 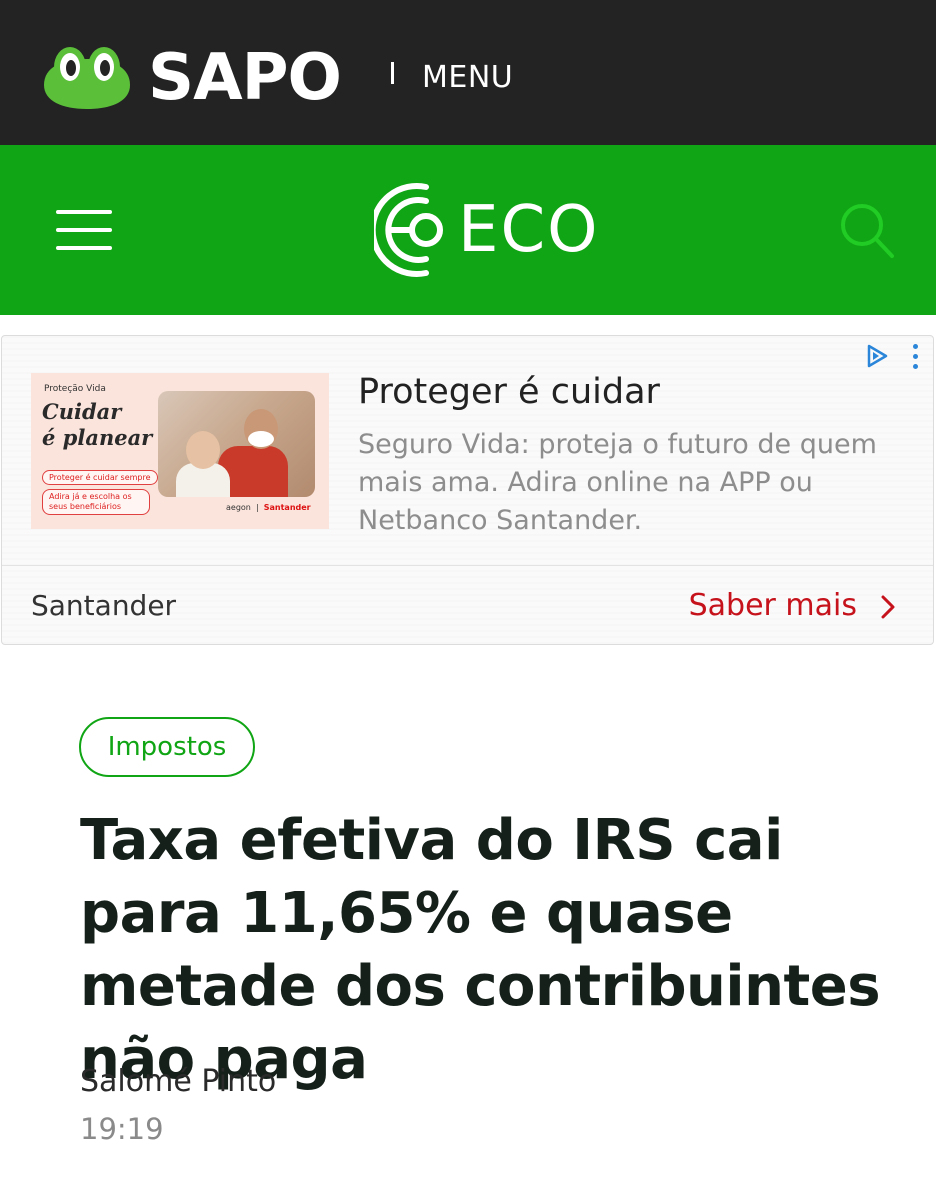 What do you see at coordinates (877, 356) in the screenshot?
I see `adchoices-icon` at bounding box center [877, 356].